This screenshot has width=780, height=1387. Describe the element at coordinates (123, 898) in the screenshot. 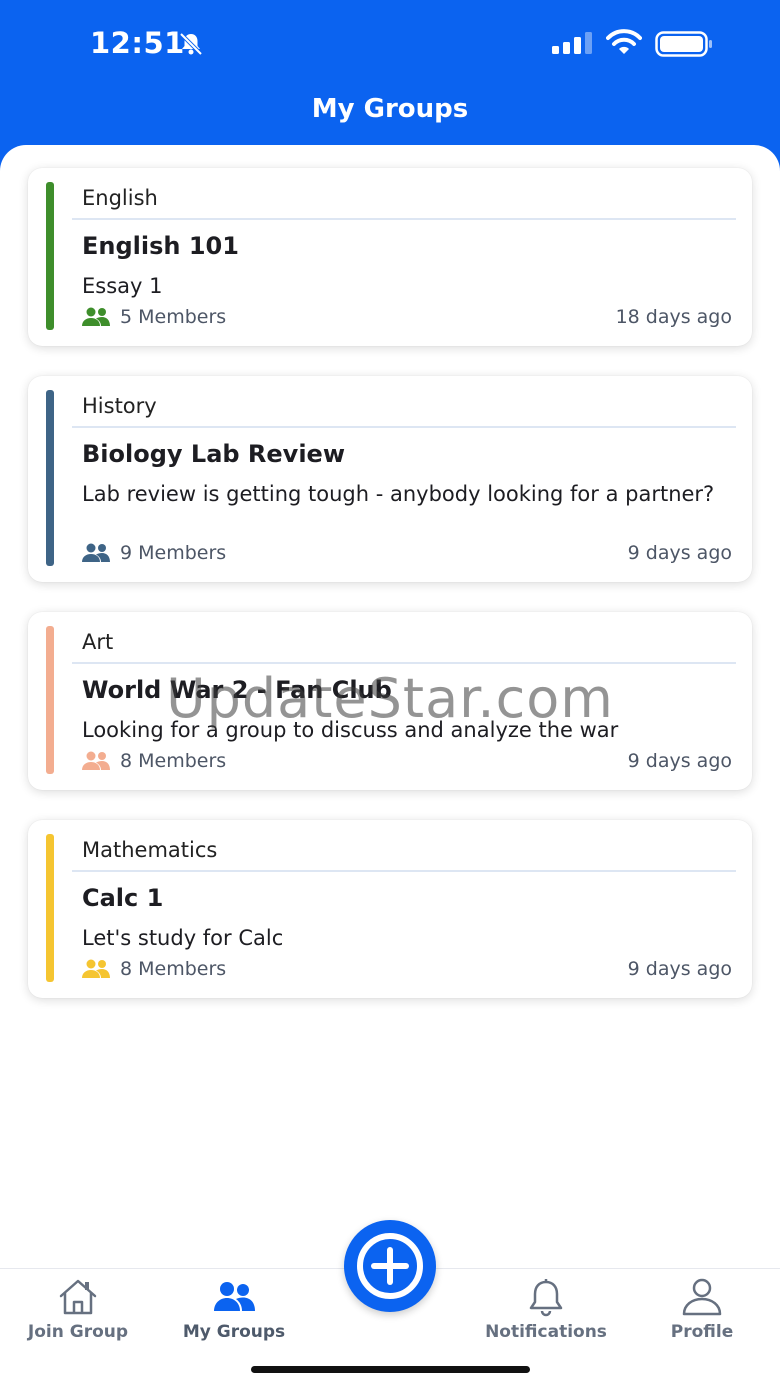

I see `group-title: Calc 1` at that location.